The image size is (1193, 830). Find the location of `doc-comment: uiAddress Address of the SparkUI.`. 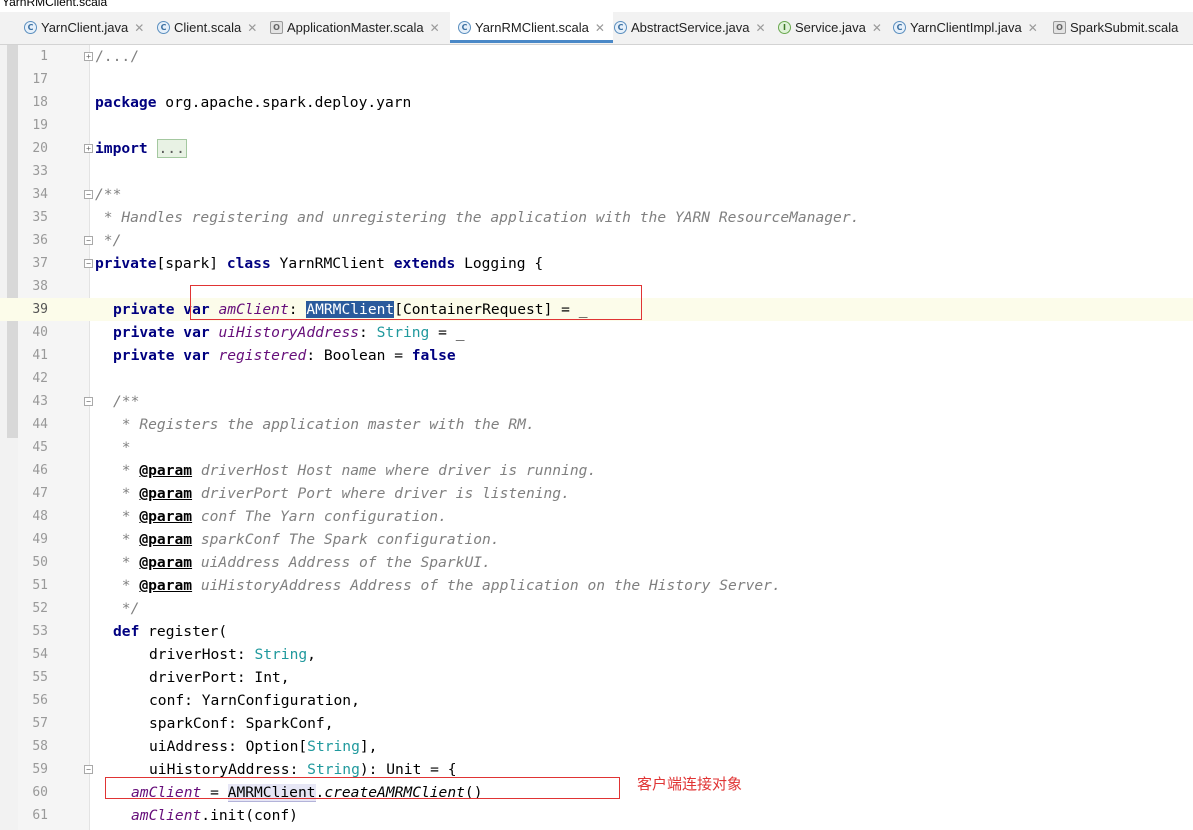

doc-comment: uiAddress Address of the SparkUI. is located at coordinates (341, 562).